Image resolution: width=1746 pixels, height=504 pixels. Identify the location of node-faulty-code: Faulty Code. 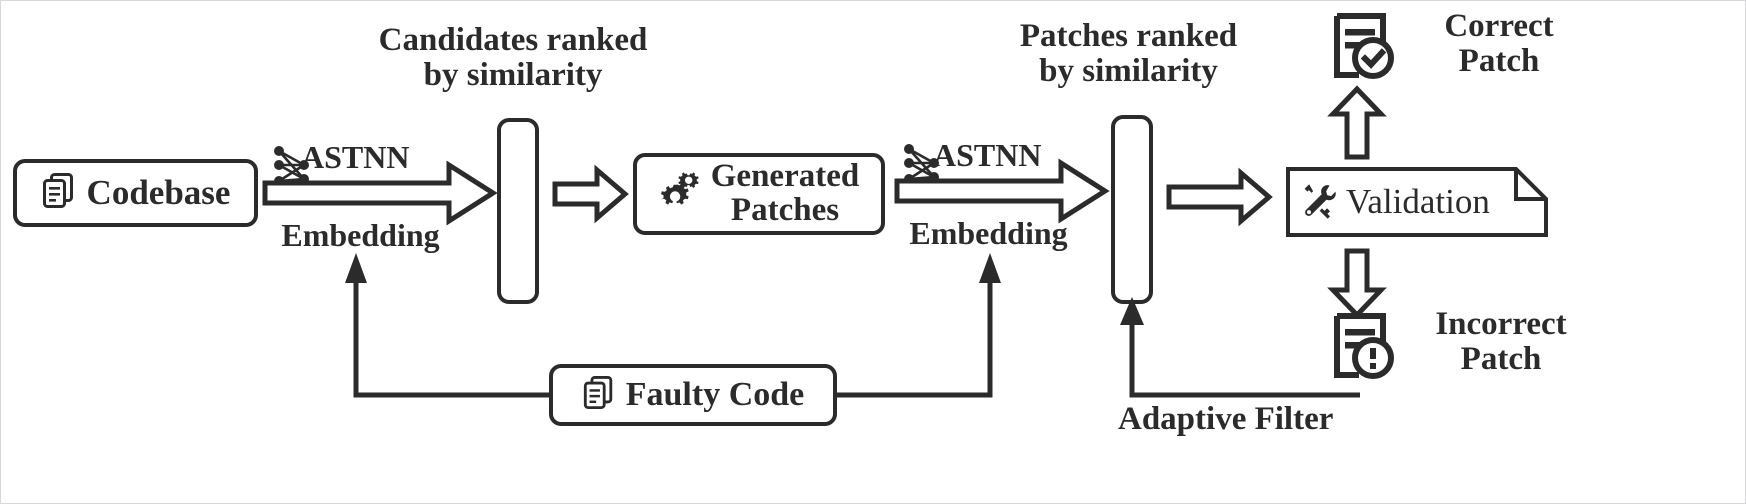
(693, 395).